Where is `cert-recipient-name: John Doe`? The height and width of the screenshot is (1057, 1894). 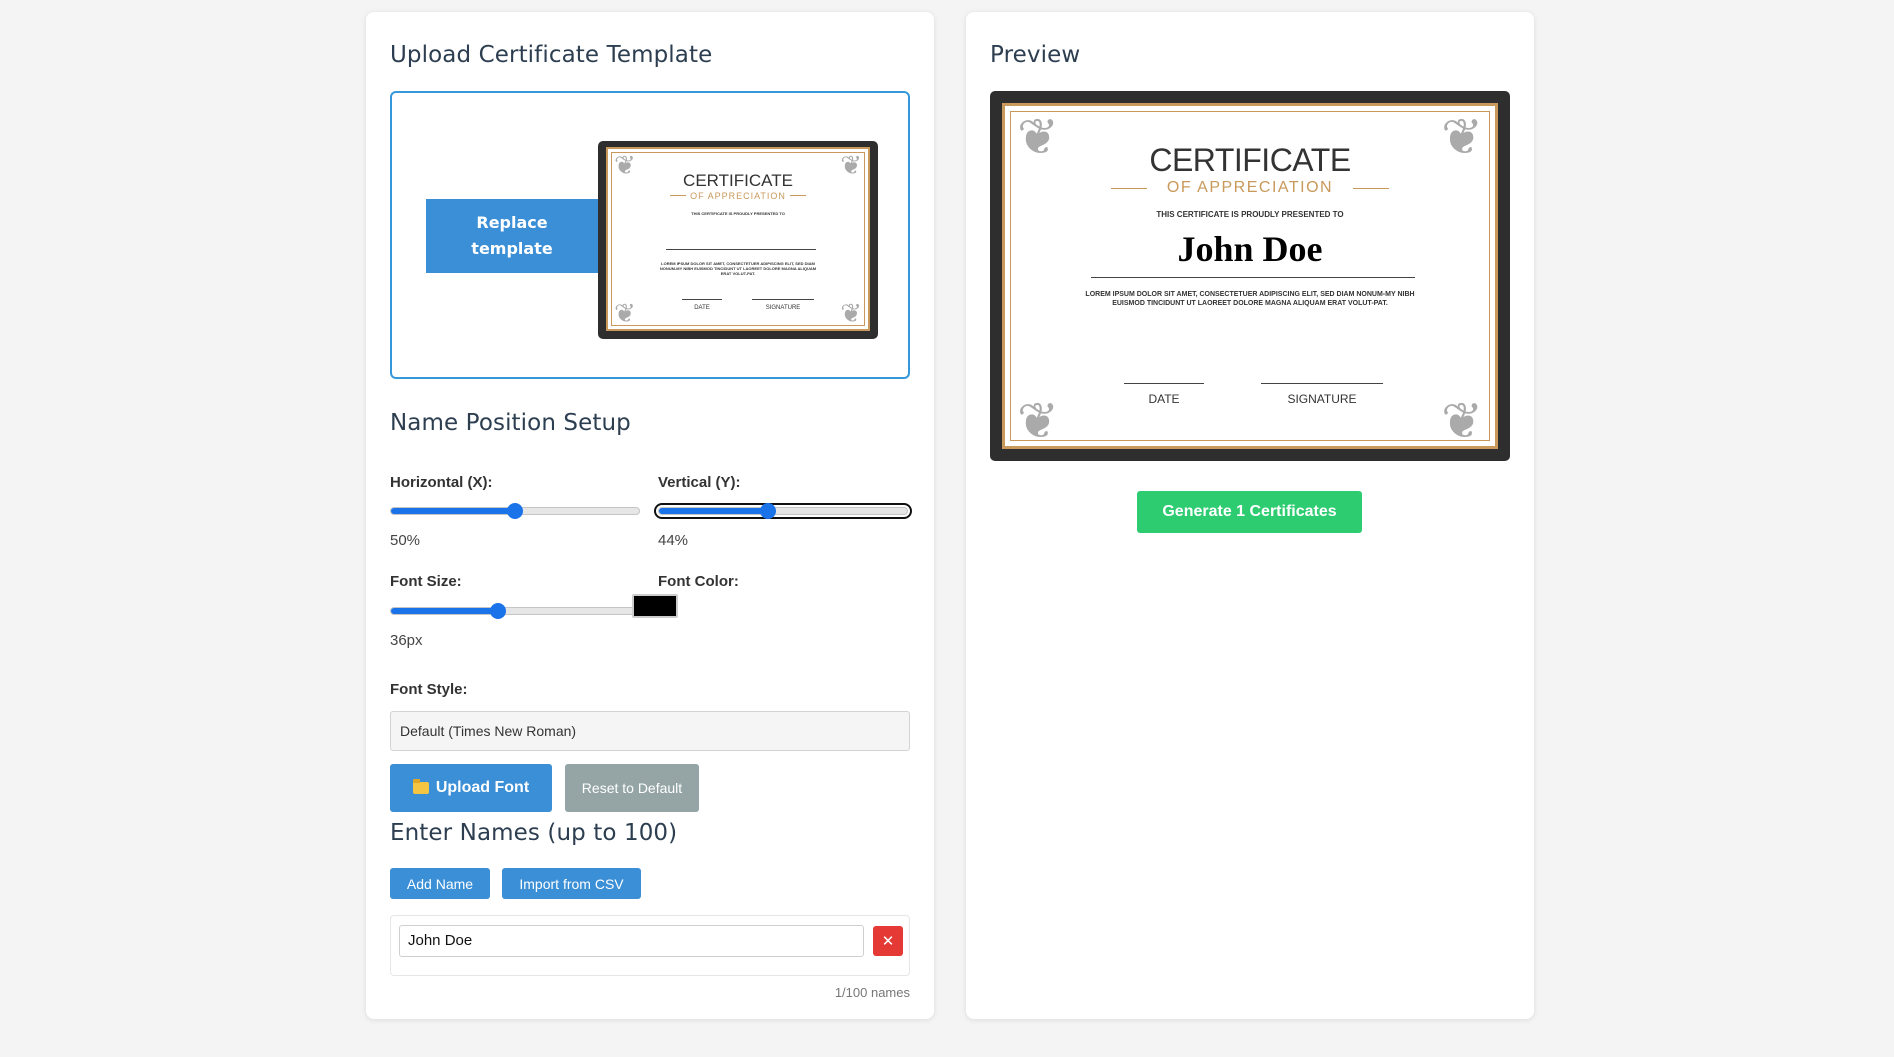 cert-recipient-name: John Doe is located at coordinates (1250, 249).